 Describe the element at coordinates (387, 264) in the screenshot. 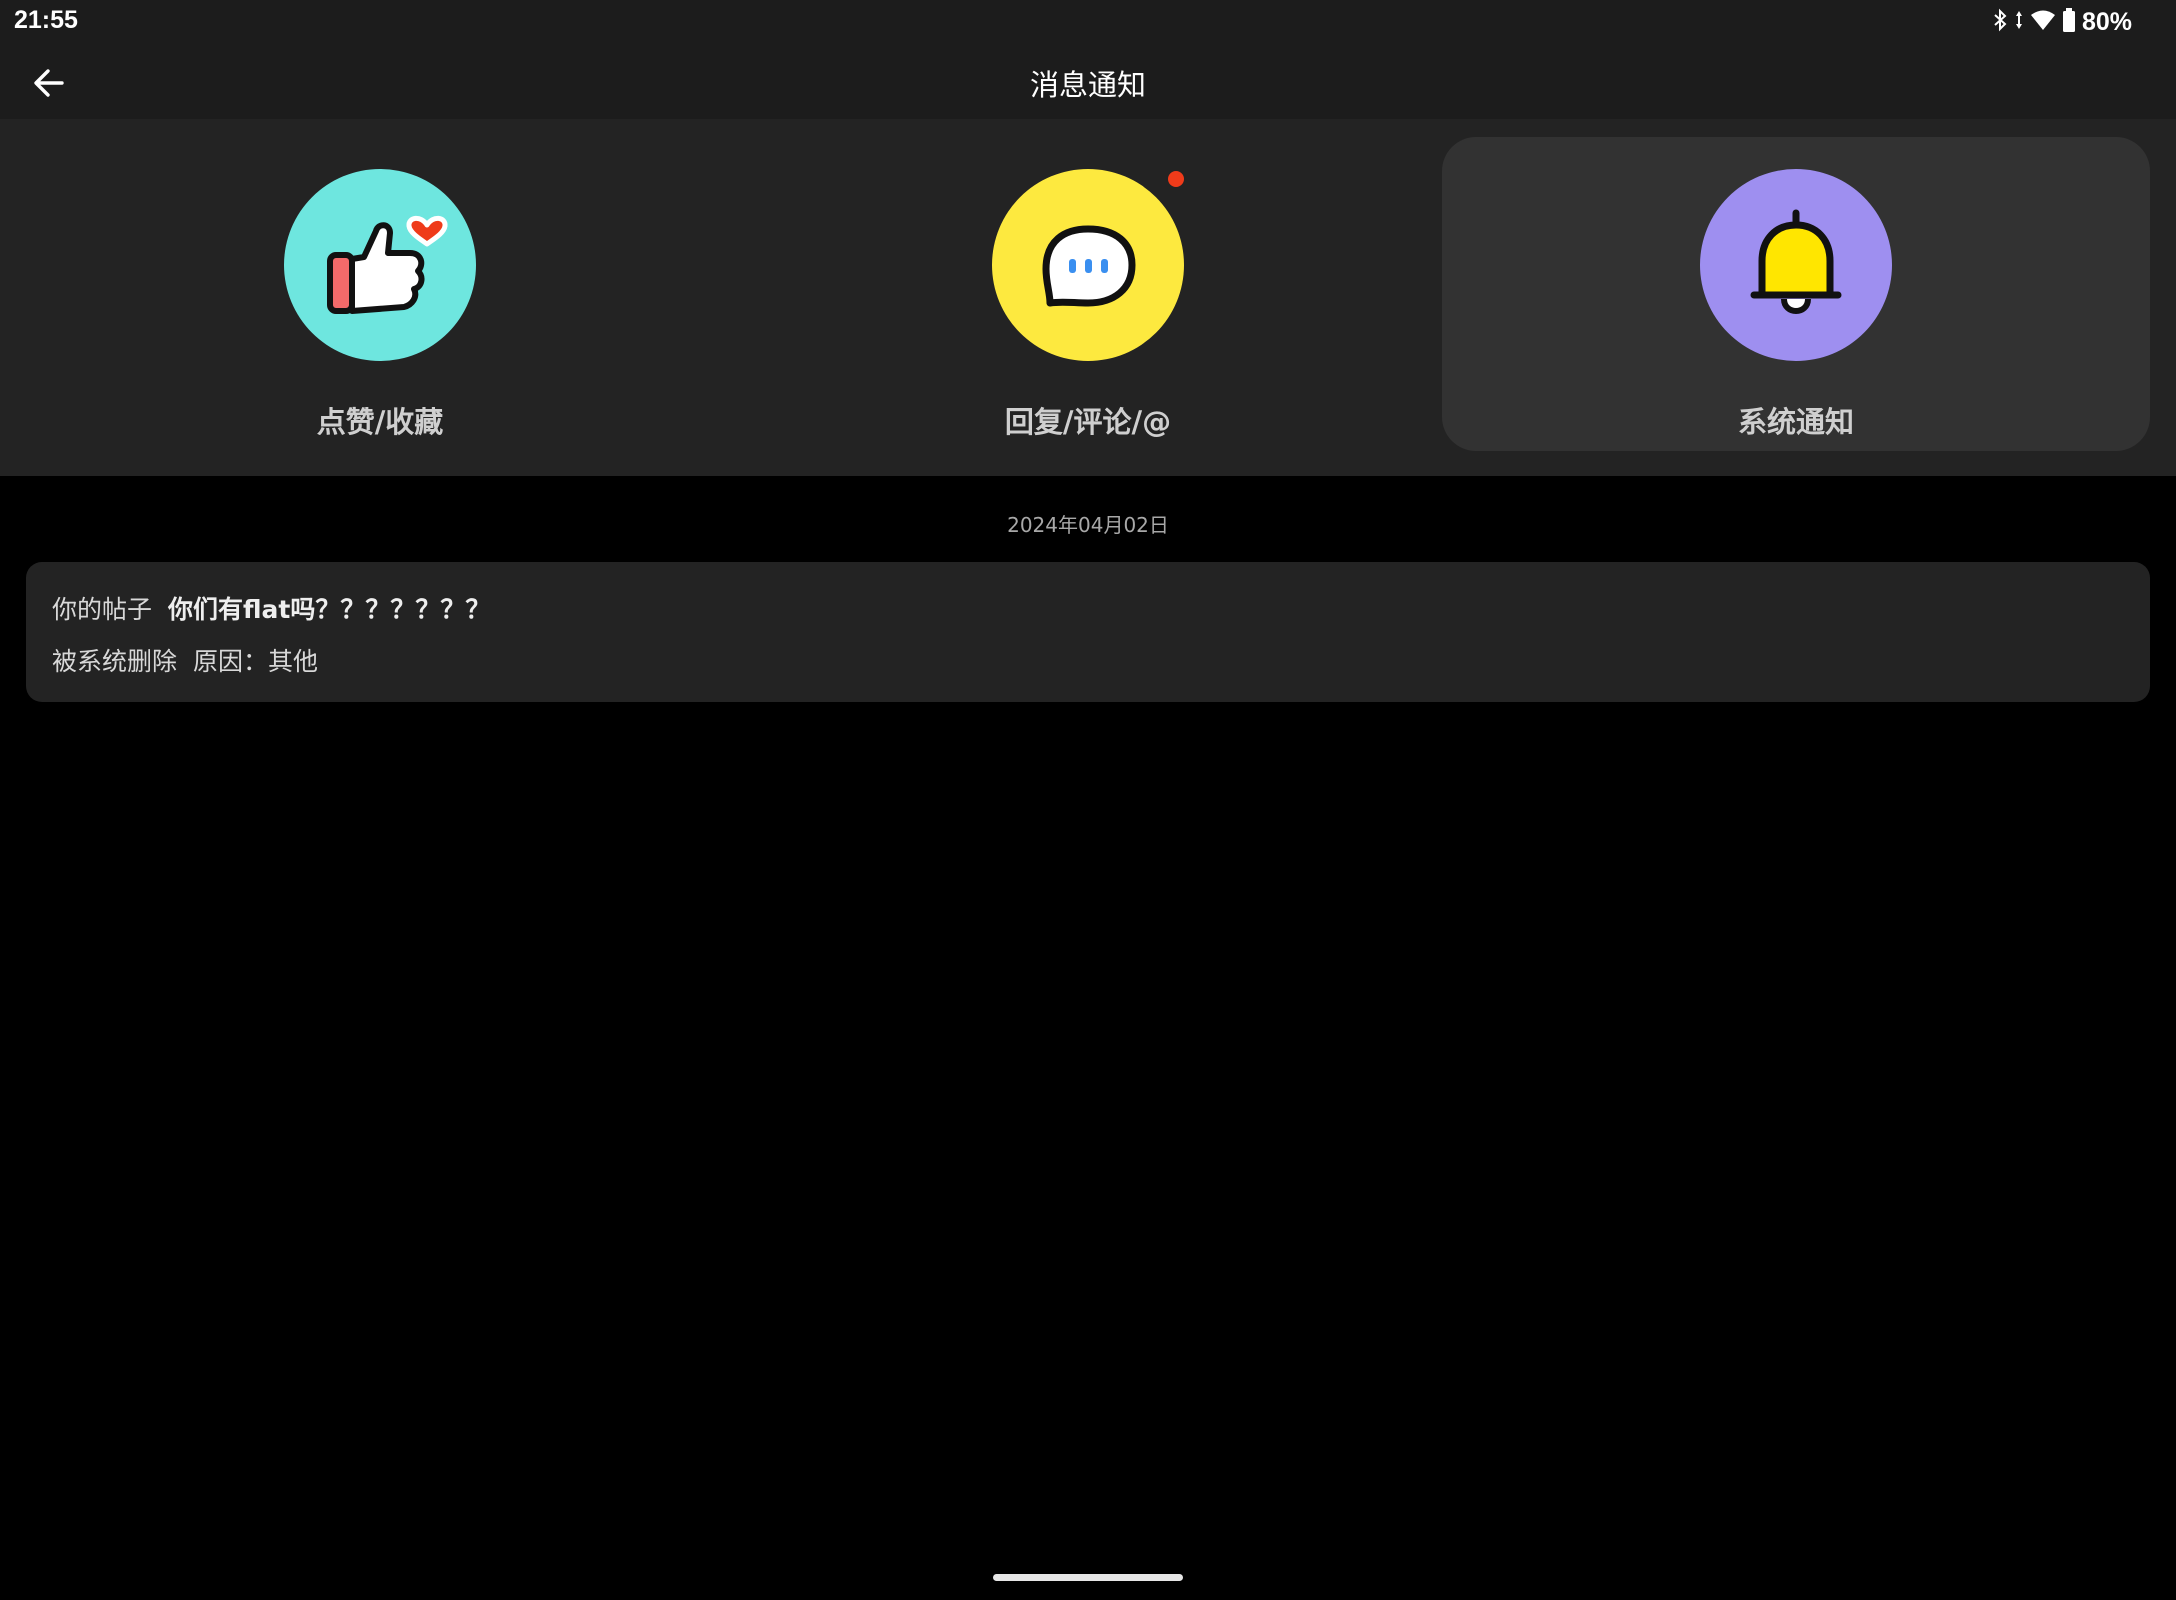

I see `thumbs-up-heart-icon` at that location.